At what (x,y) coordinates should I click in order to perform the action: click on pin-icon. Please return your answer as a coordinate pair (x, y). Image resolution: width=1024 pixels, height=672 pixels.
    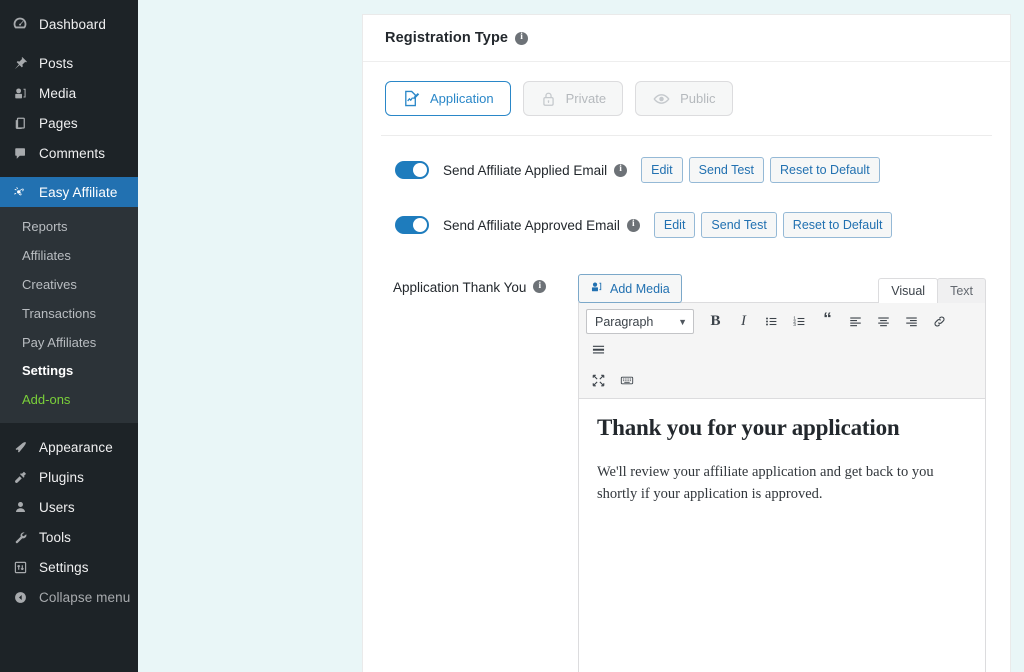
    Looking at the image, I should click on (20, 63).